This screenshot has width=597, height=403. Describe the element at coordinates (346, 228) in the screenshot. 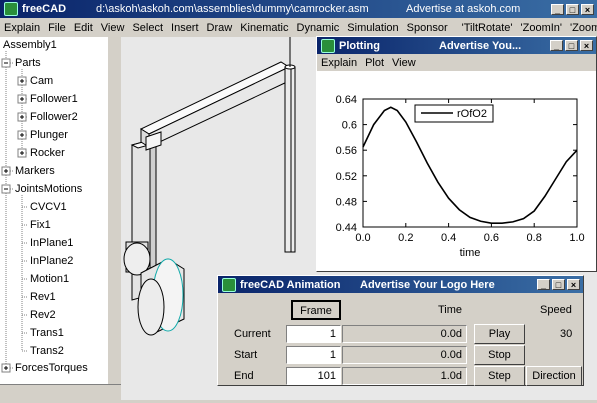

I see `y-tick-label: 0.44` at that location.